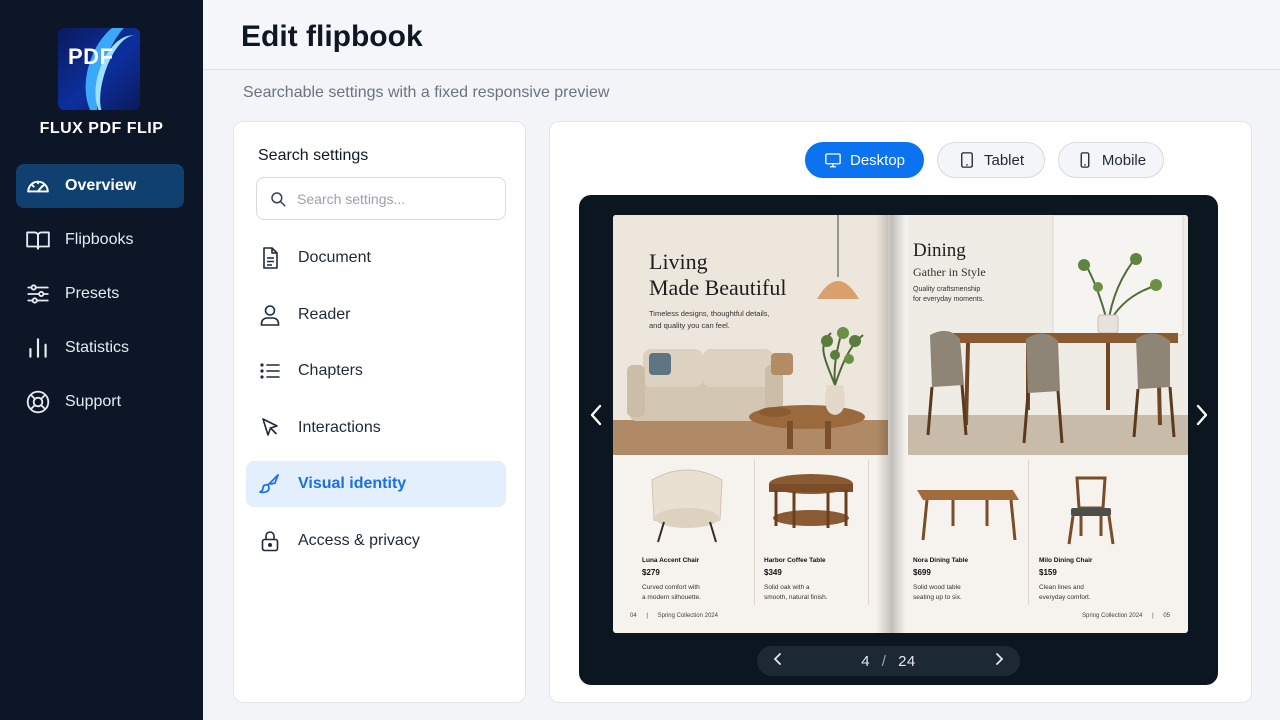 Image resolution: width=1280 pixels, height=720 pixels. What do you see at coordinates (269, 484) in the screenshot?
I see `brush-icon` at bounding box center [269, 484].